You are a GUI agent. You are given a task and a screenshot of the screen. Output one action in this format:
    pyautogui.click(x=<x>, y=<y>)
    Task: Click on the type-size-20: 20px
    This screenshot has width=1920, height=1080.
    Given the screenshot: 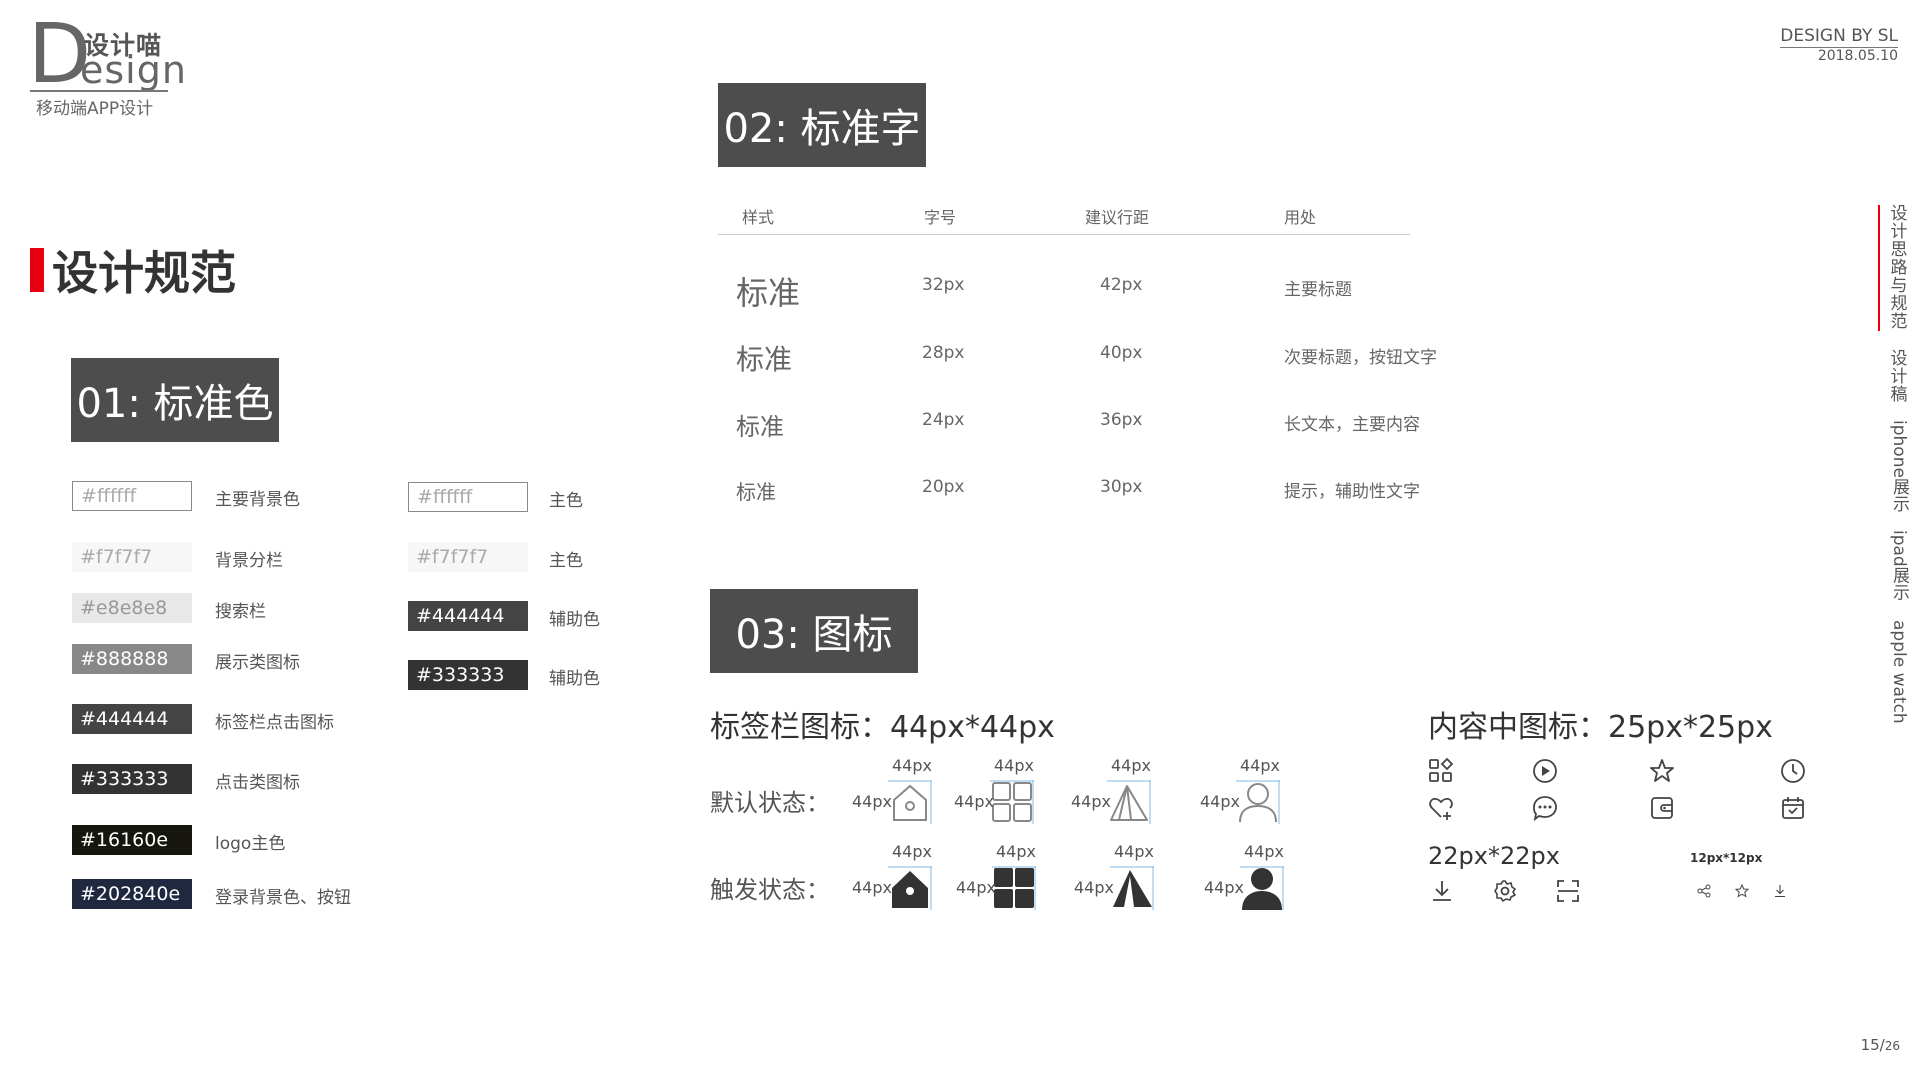 What is the action you would take?
    pyautogui.click(x=943, y=487)
    